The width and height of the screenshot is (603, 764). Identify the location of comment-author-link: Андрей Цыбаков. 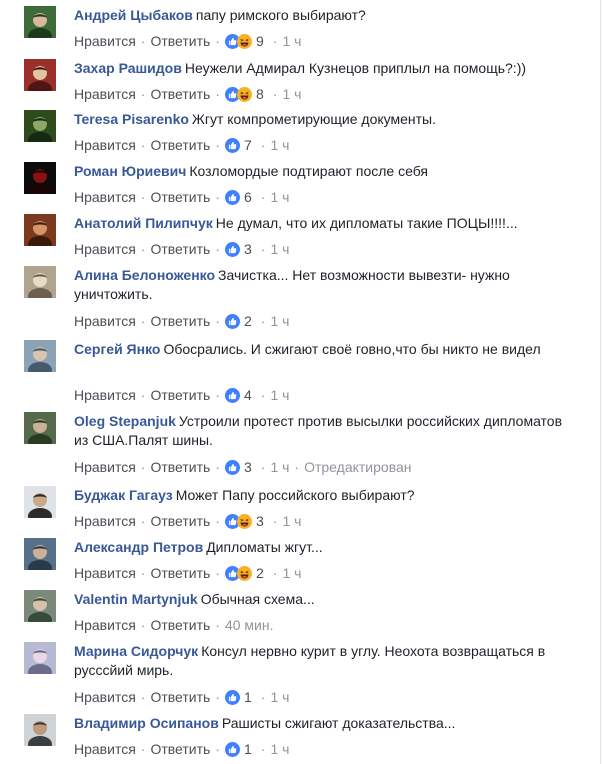
(133, 15).